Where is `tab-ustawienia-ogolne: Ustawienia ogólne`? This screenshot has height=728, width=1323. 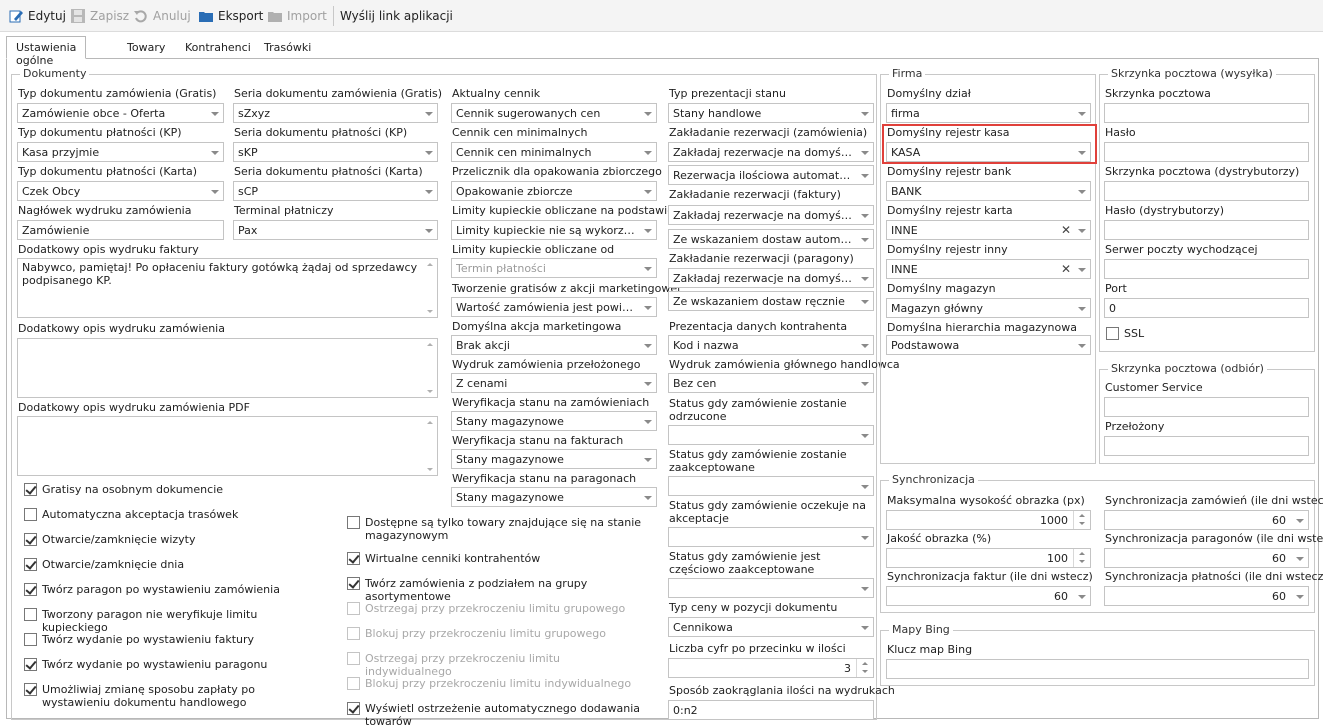
tab-ustawienia-ogolne: Ustawienia ogólne is located at coordinates (46, 51).